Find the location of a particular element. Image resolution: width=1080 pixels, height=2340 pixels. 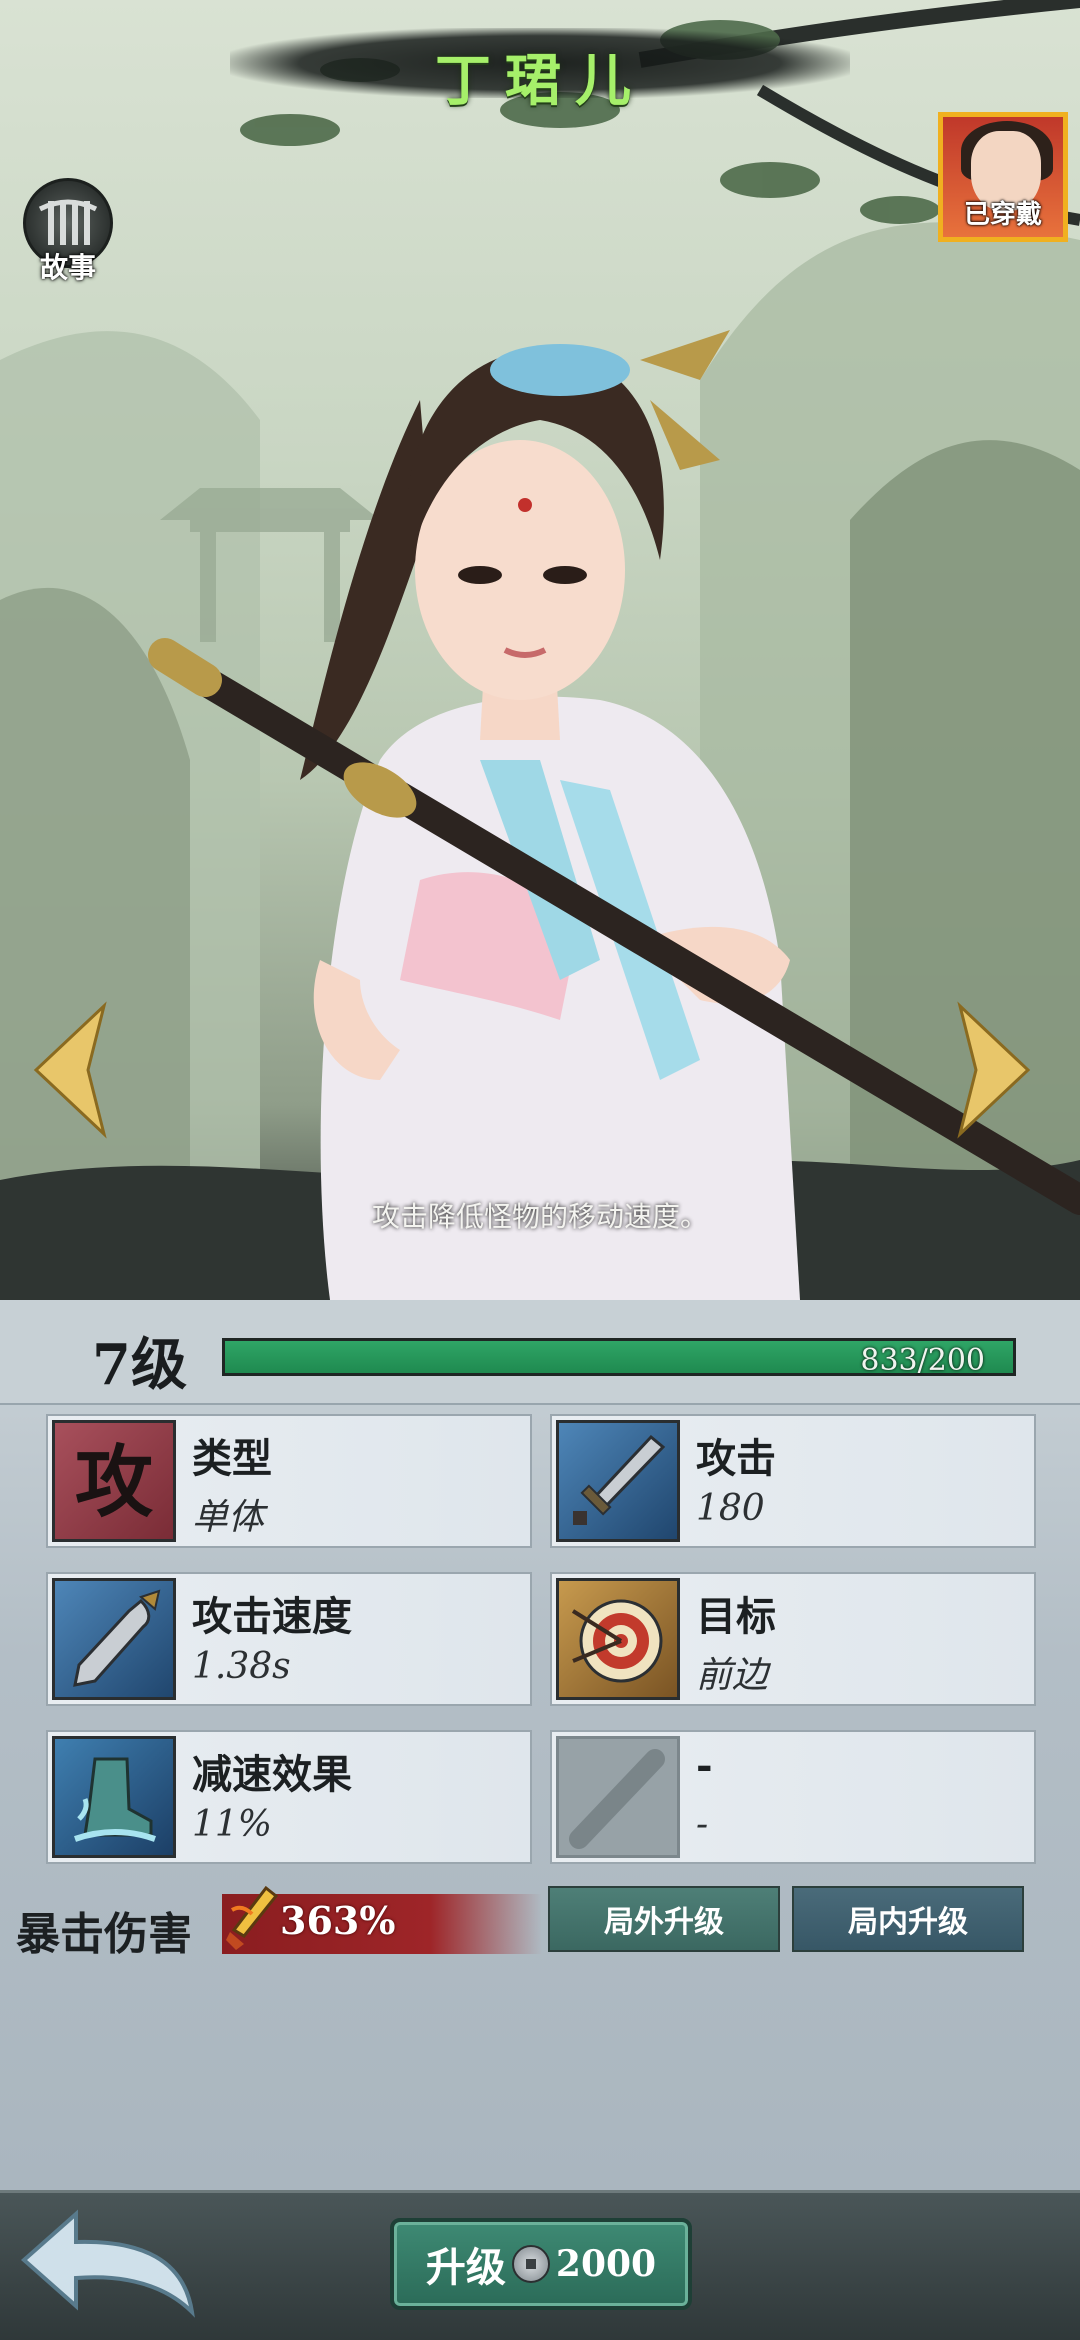

target-icon is located at coordinates (618, 1639).